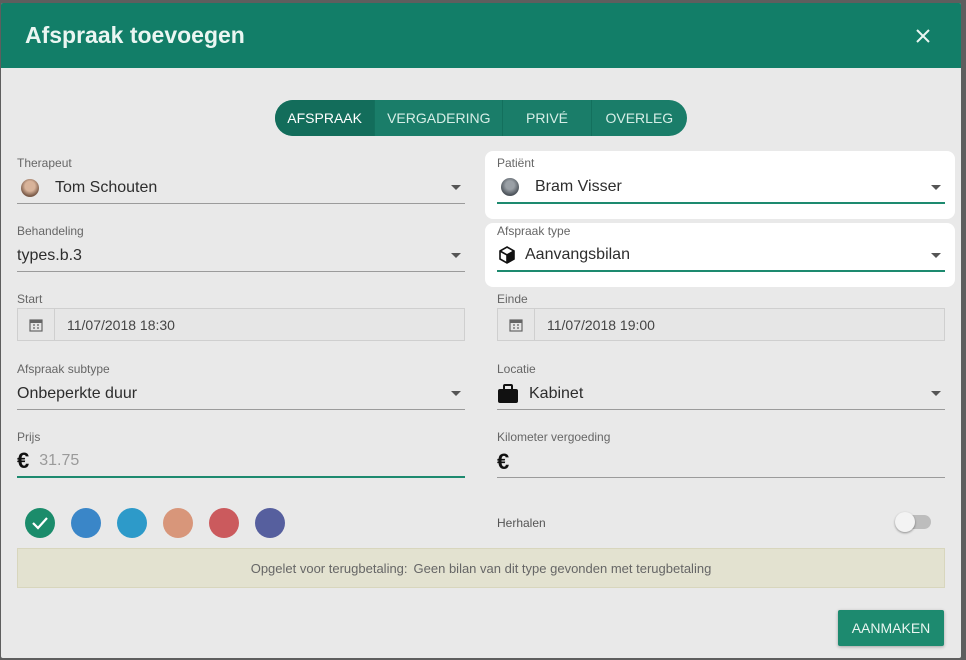 The height and width of the screenshot is (660, 966). Describe the element at coordinates (510, 187) in the screenshot. I see `patient-avatar` at that location.